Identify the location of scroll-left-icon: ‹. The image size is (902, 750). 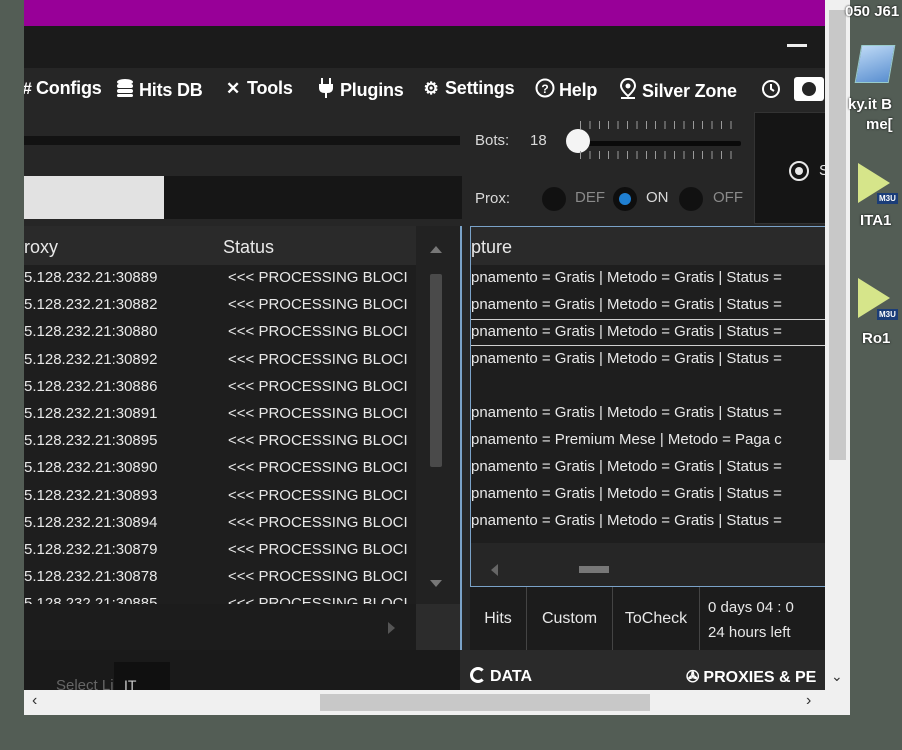
(34, 701).